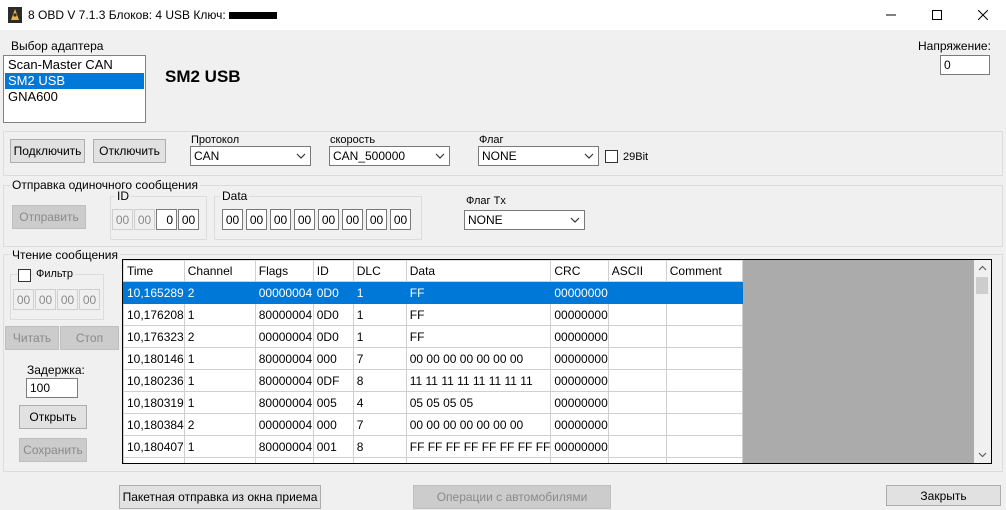  What do you see at coordinates (478, 380) in the screenshot?
I see `table-cell: 11 11 11 11 11 11 11 11` at bounding box center [478, 380].